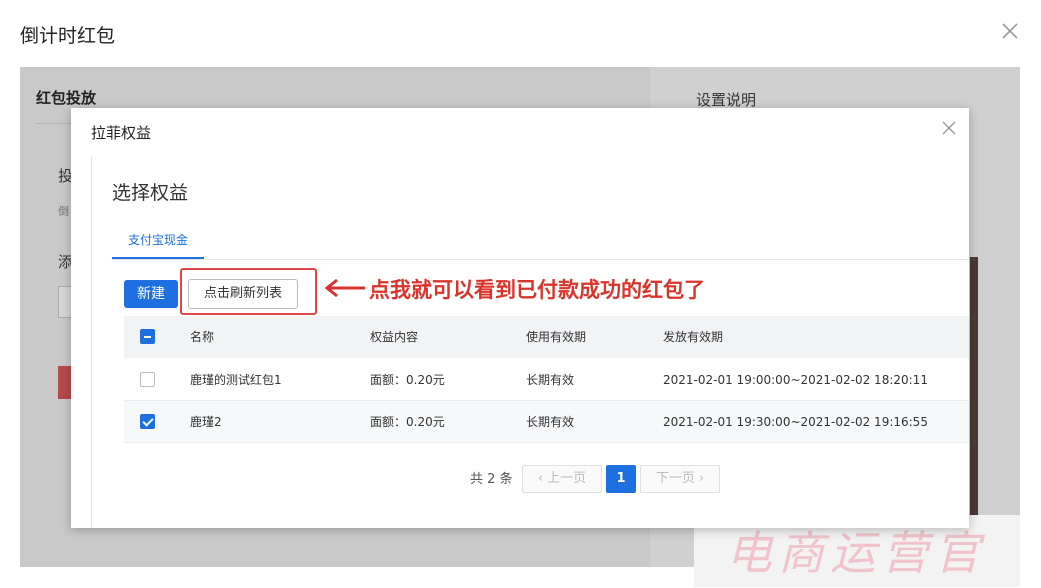 This screenshot has width=1041, height=588. What do you see at coordinates (974, 387) in the screenshot?
I see `background-image-edge` at bounding box center [974, 387].